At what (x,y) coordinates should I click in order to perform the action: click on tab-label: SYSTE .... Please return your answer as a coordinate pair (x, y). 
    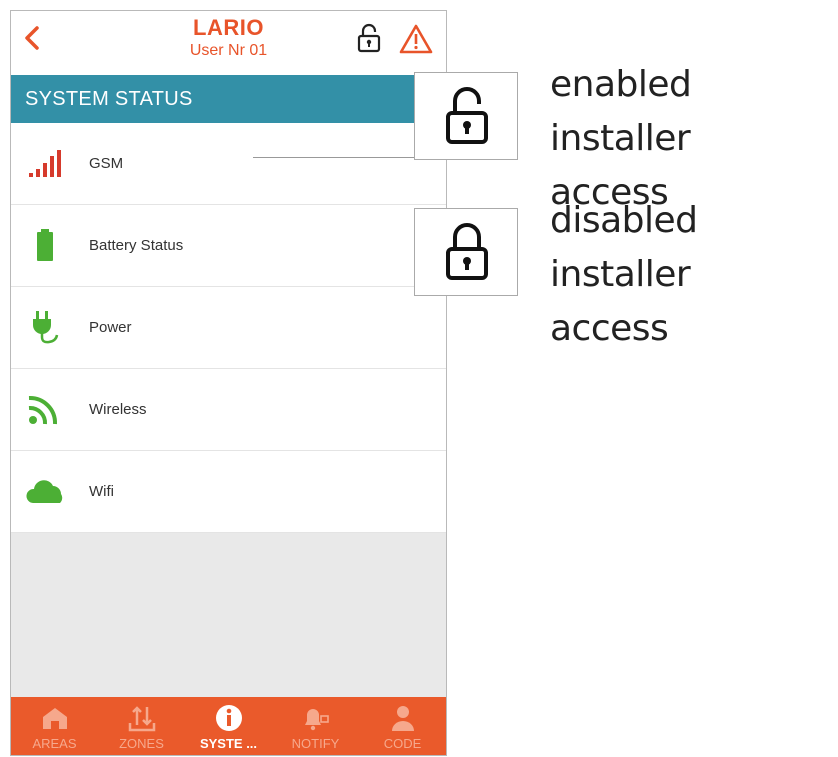
    Looking at the image, I should click on (228, 743).